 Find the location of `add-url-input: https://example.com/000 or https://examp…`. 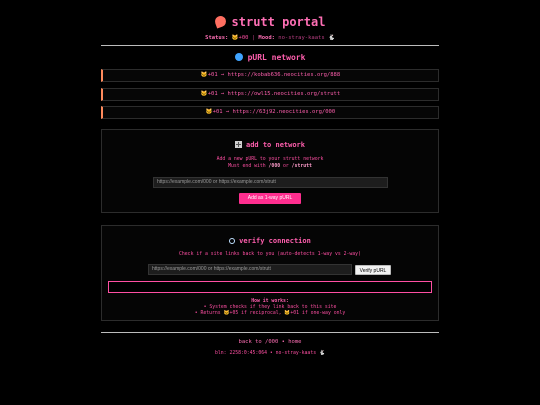

add-url-input: https://example.com/000 or https://examp… is located at coordinates (270, 182).